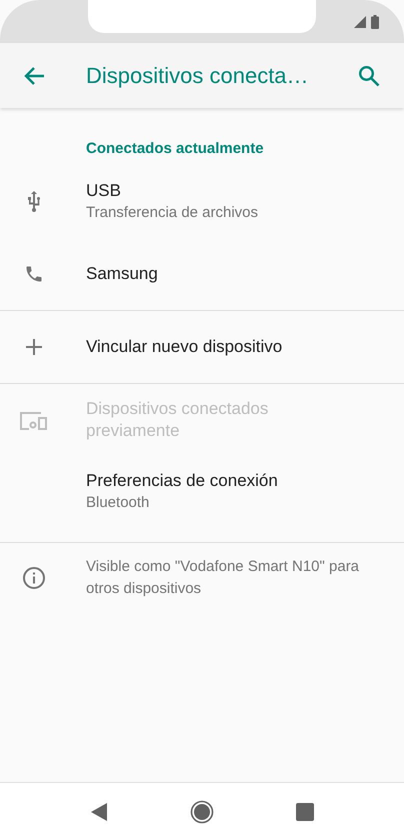  What do you see at coordinates (34, 274) in the screenshot?
I see `phone-icon` at bounding box center [34, 274].